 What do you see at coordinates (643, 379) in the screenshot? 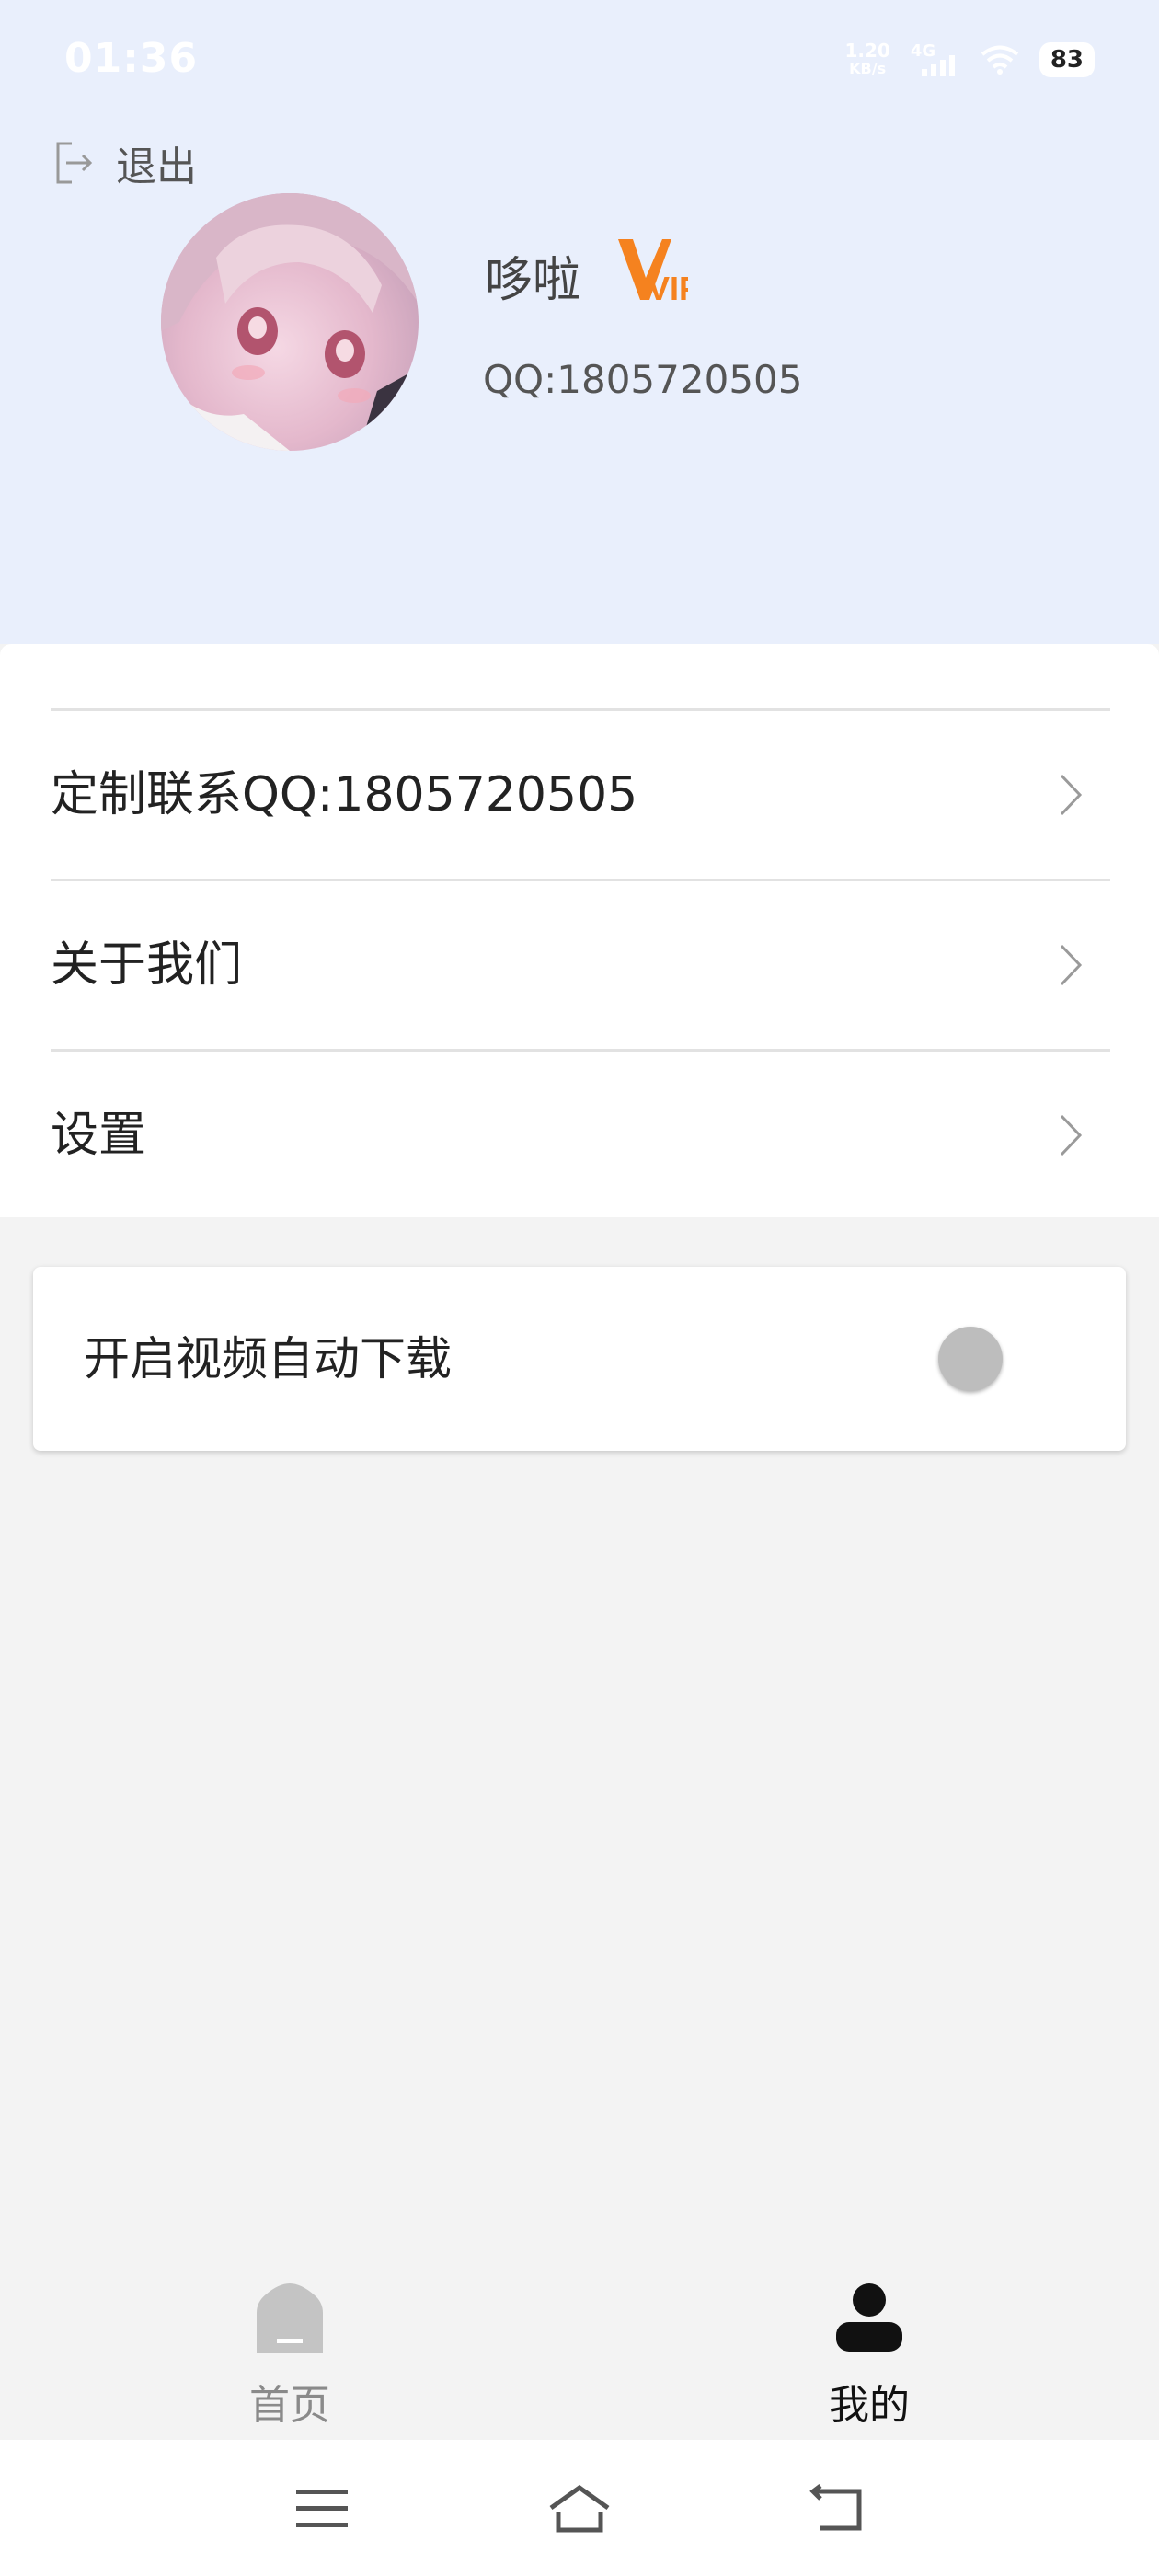
I see `user-qq-number: QQ:1805720505` at bounding box center [643, 379].